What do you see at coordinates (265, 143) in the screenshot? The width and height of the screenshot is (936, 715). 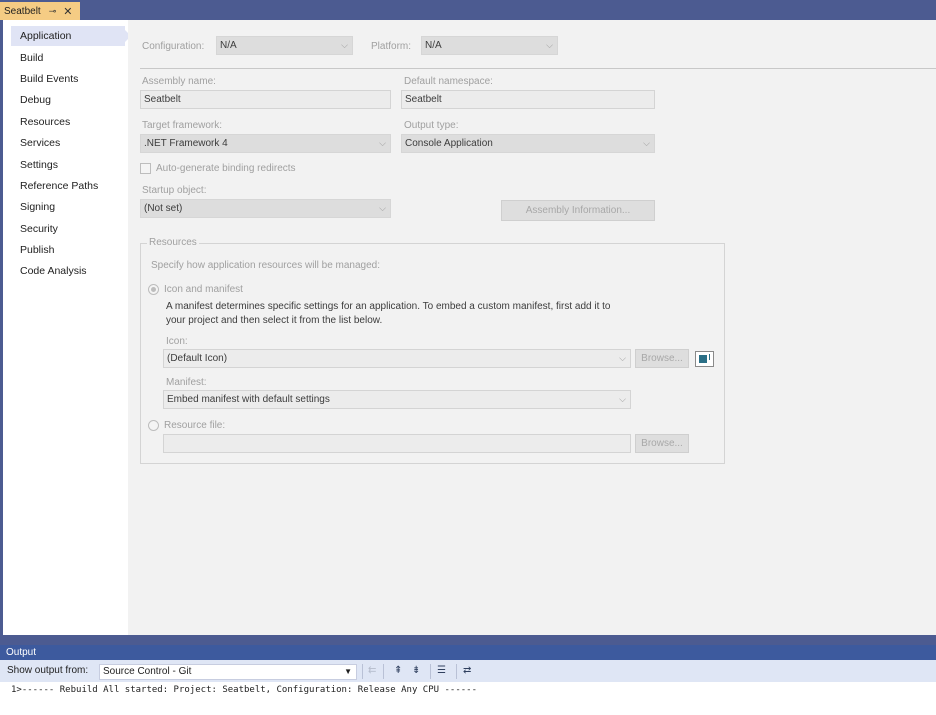 I see `target-framework-select: .NET Framework 4 ⌵` at bounding box center [265, 143].